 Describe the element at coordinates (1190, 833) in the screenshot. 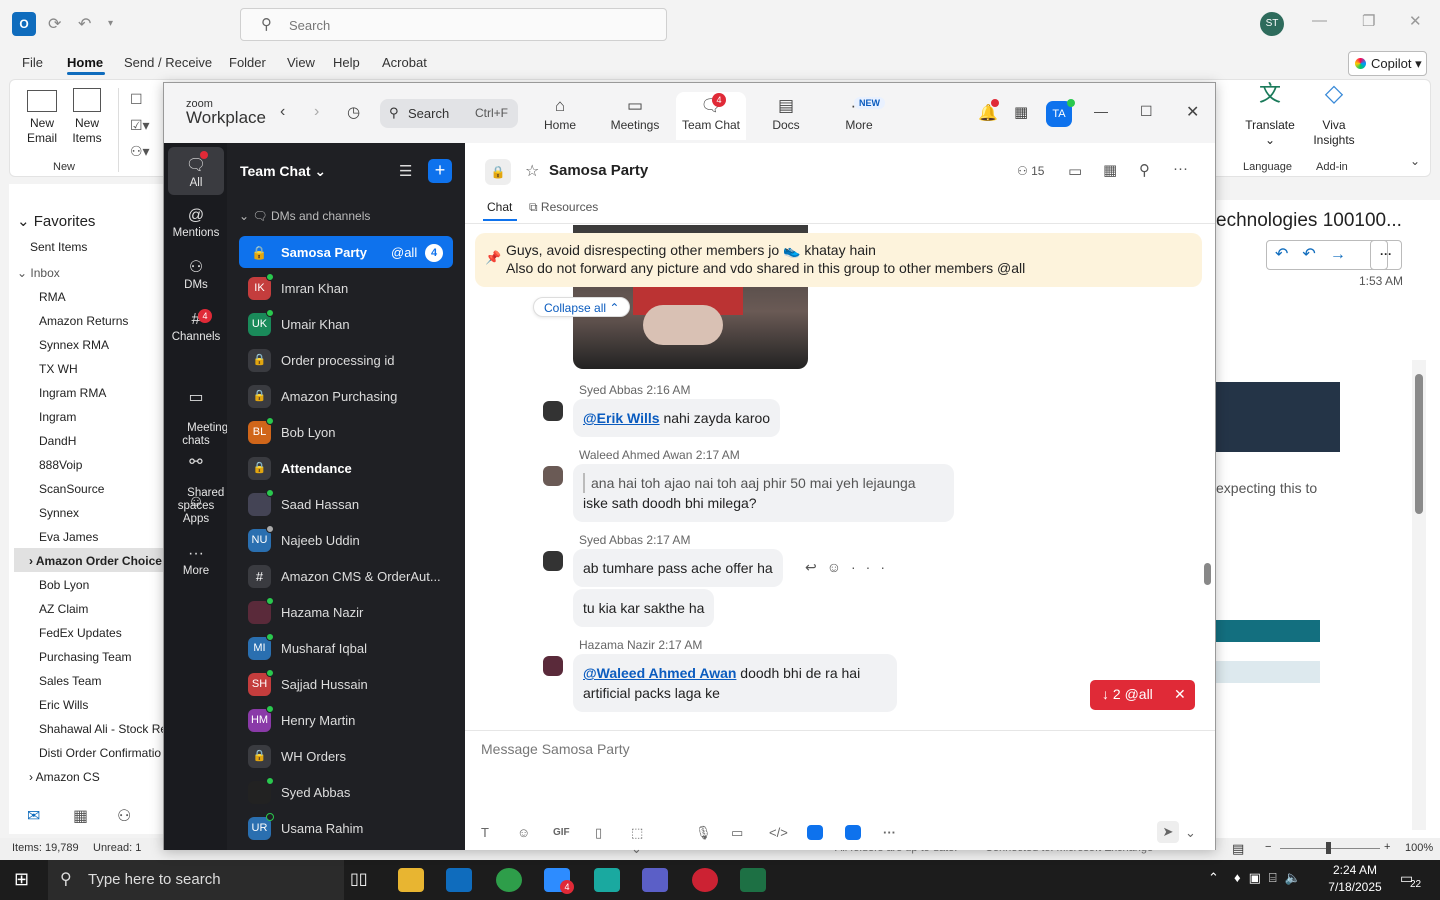

I see `send-options-chevron-icon: ⌄` at that location.